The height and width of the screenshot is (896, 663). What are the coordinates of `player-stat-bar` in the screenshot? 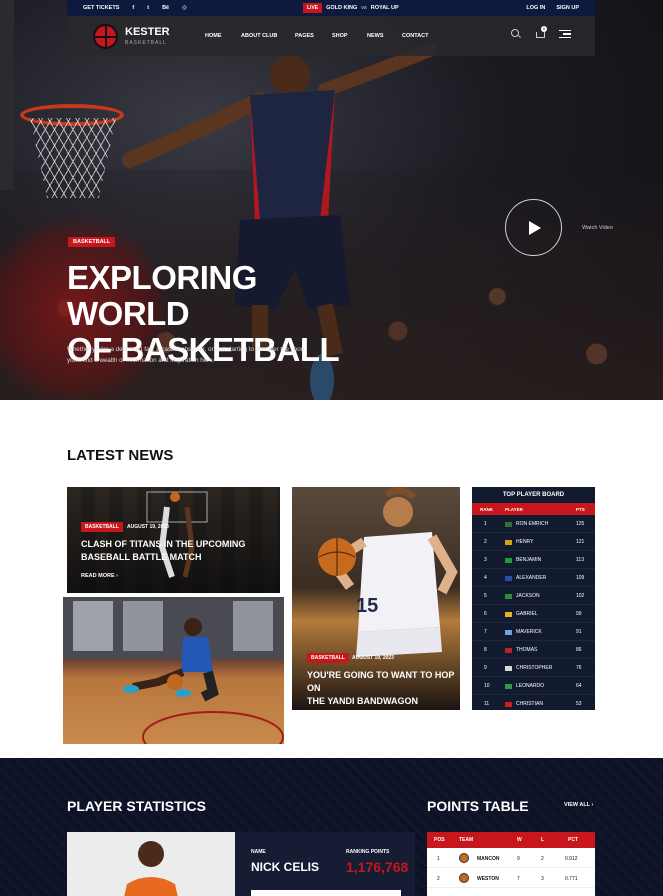 It's located at (326, 893).